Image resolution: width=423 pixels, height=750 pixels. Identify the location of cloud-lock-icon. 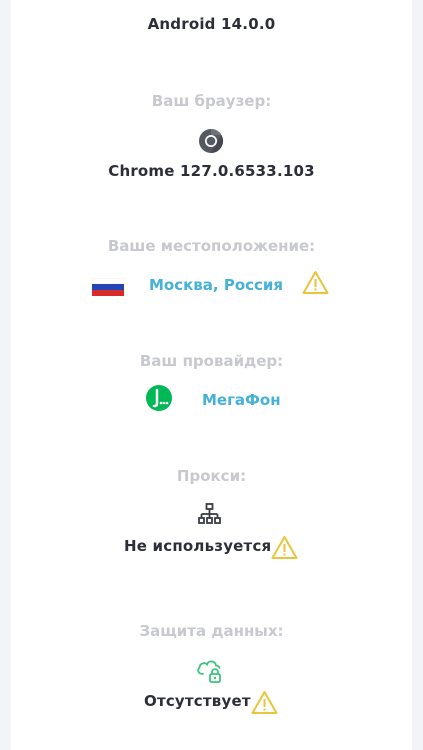
(210, 670).